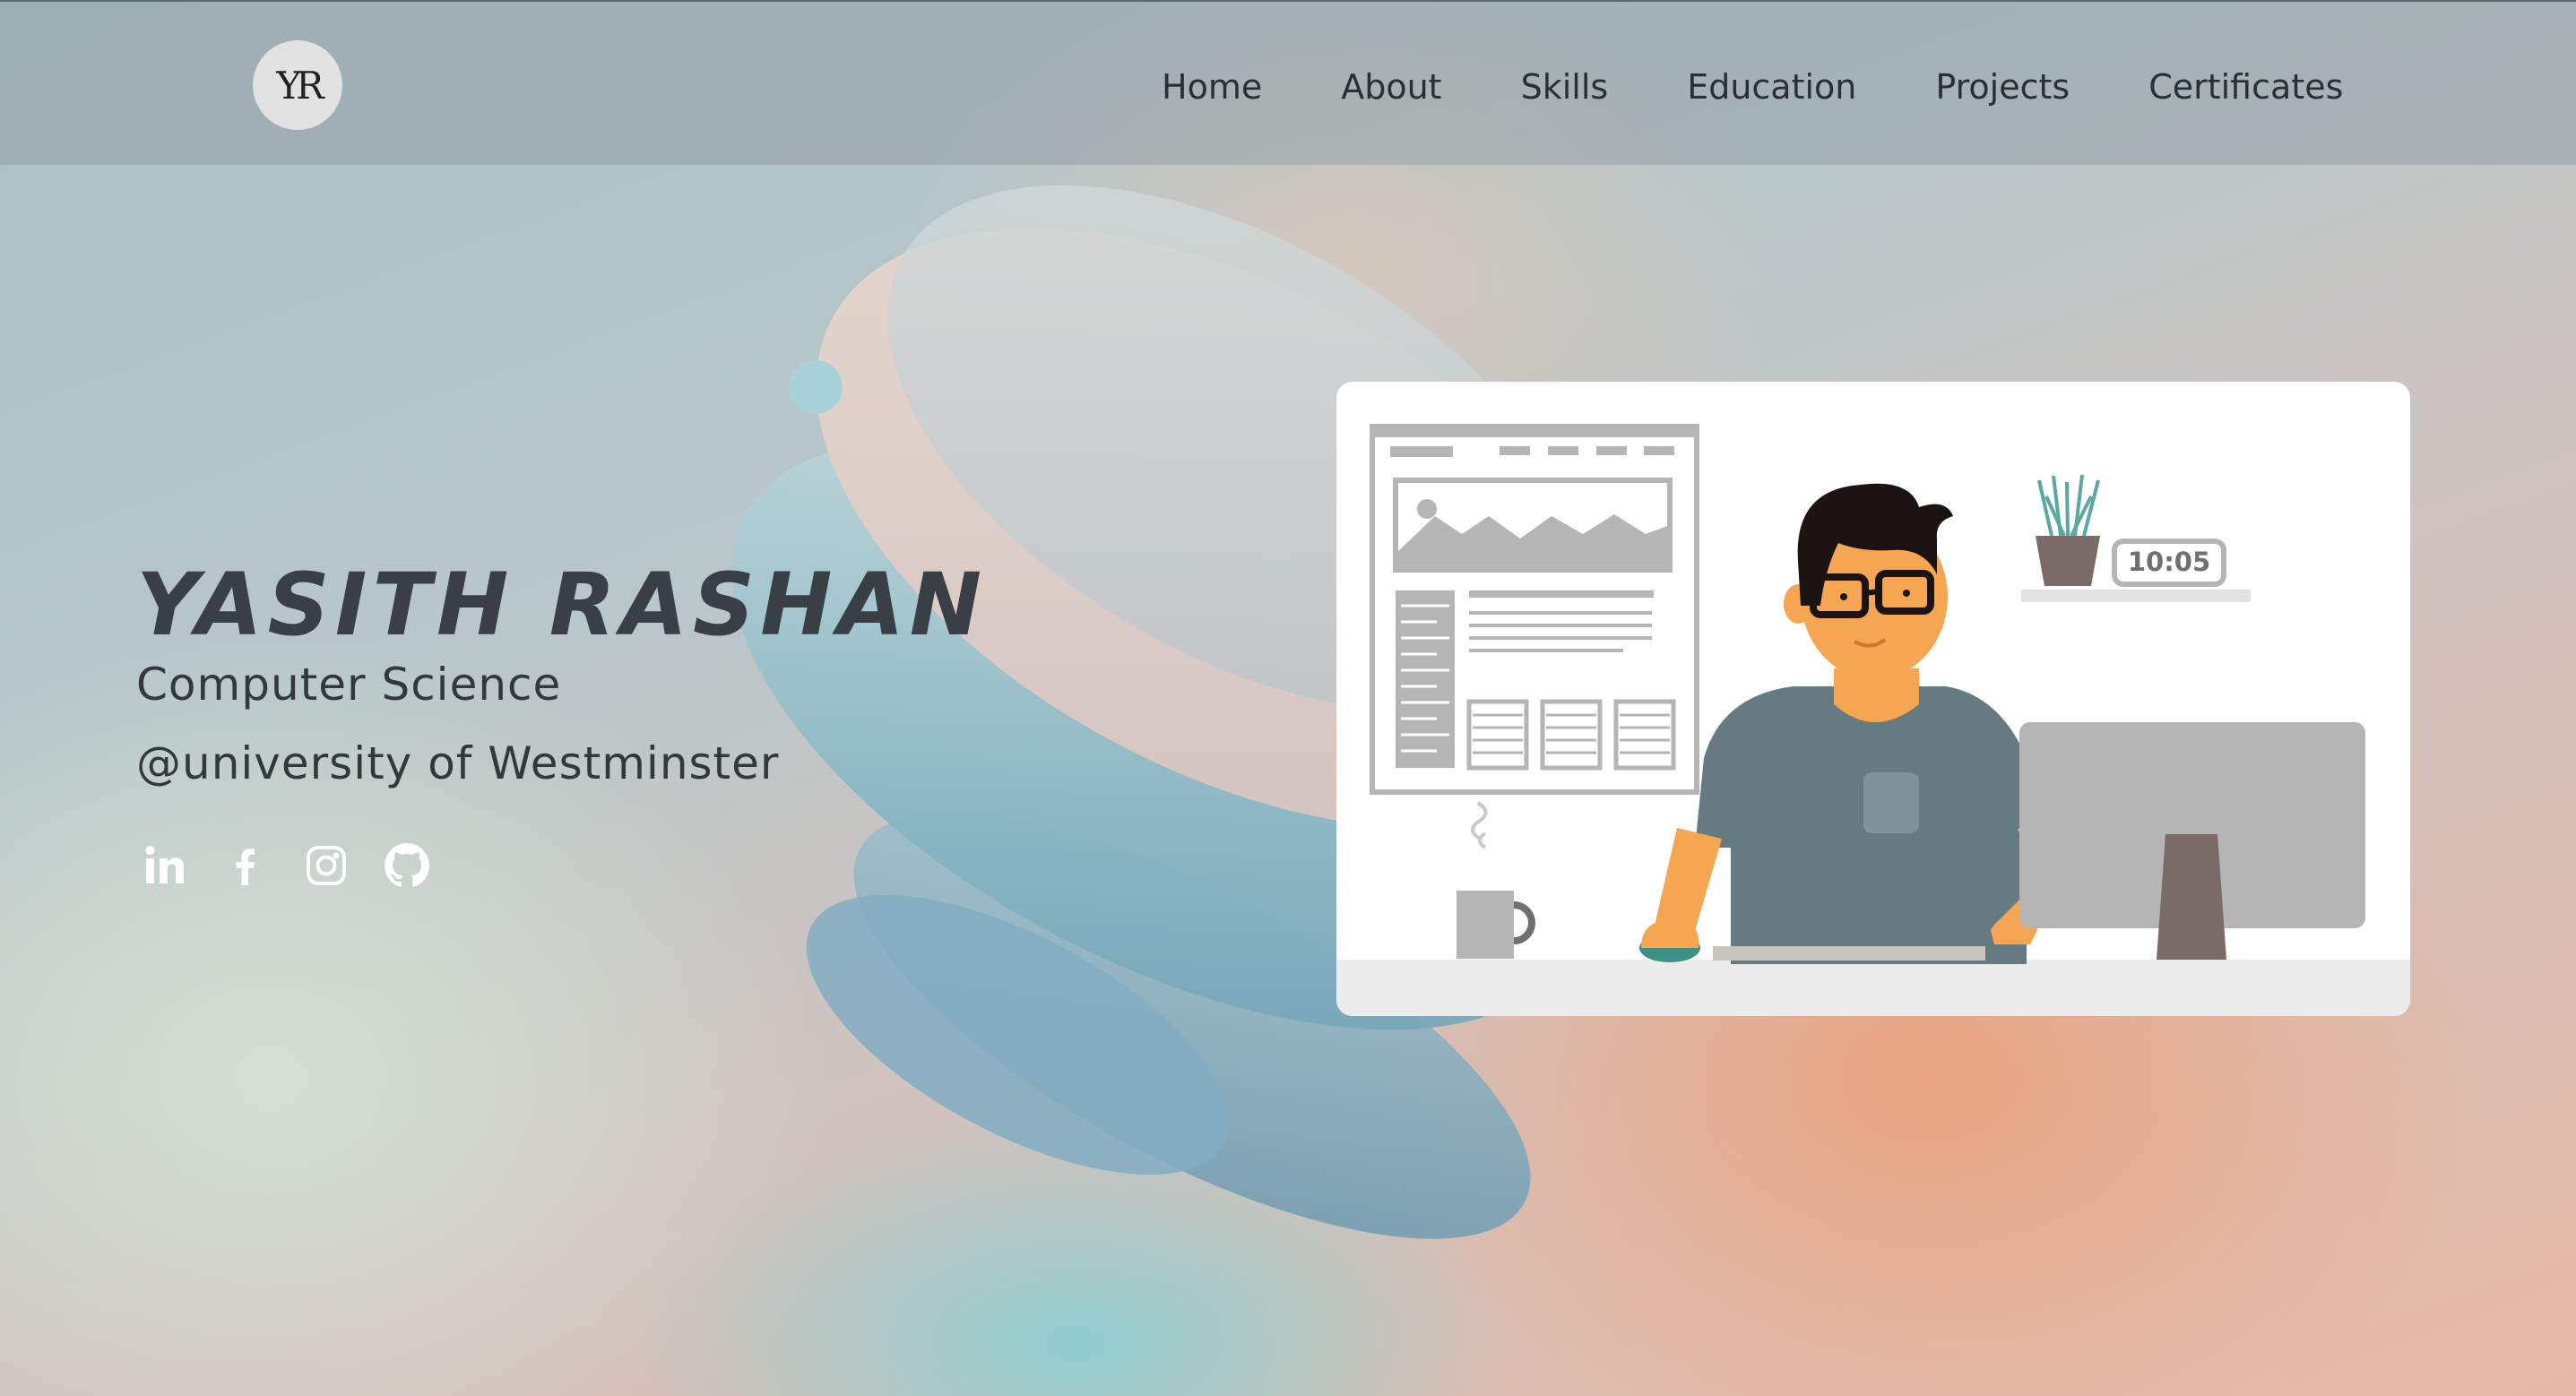 The height and width of the screenshot is (1396, 2576). What do you see at coordinates (1534, 610) in the screenshot?
I see `browser-wireframe-icon` at bounding box center [1534, 610].